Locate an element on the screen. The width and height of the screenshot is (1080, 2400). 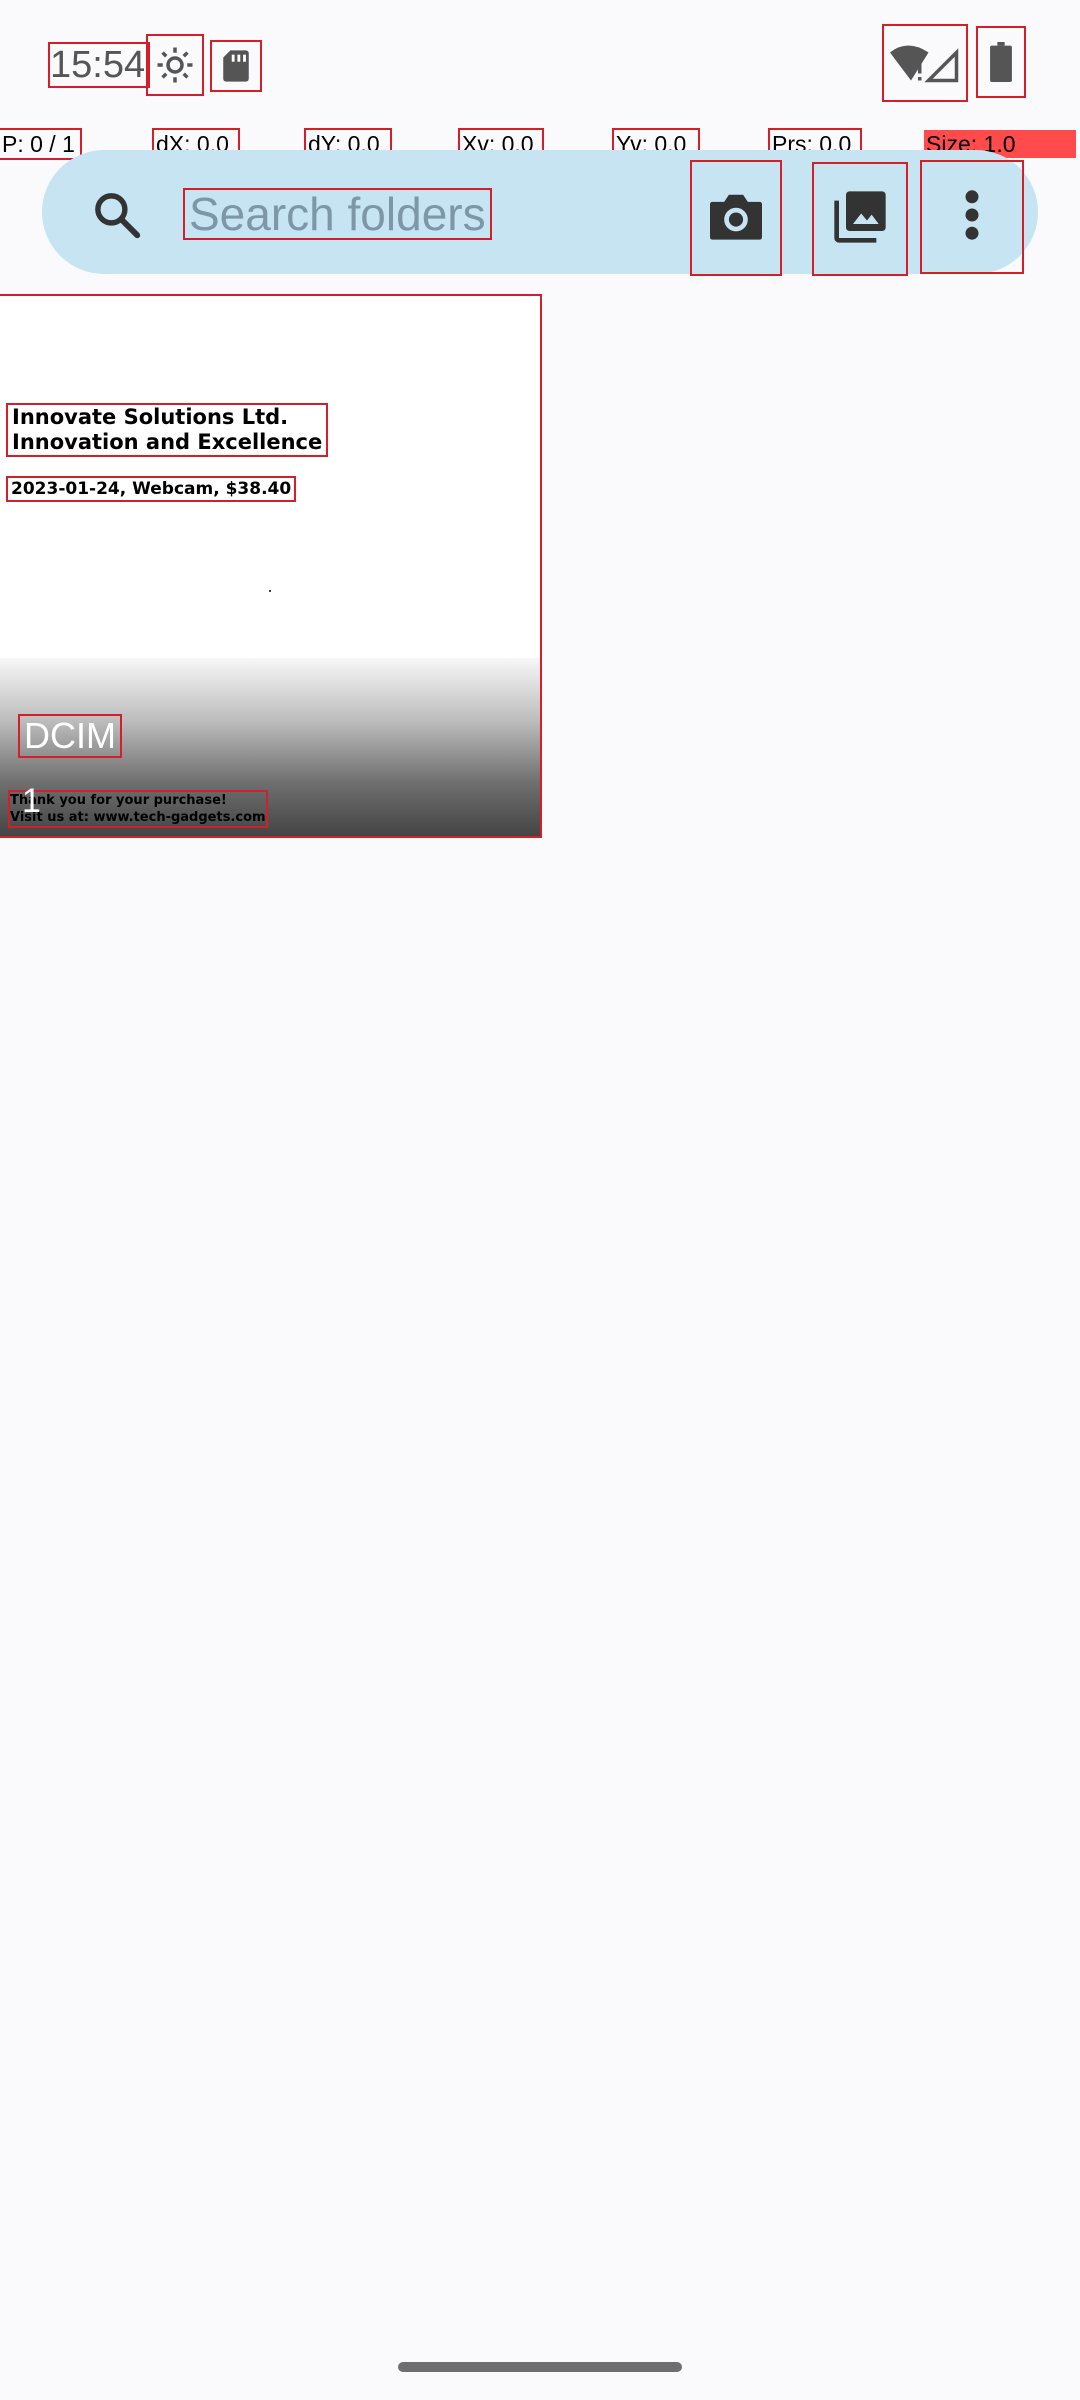
camera-button is located at coordinates (736, 218).